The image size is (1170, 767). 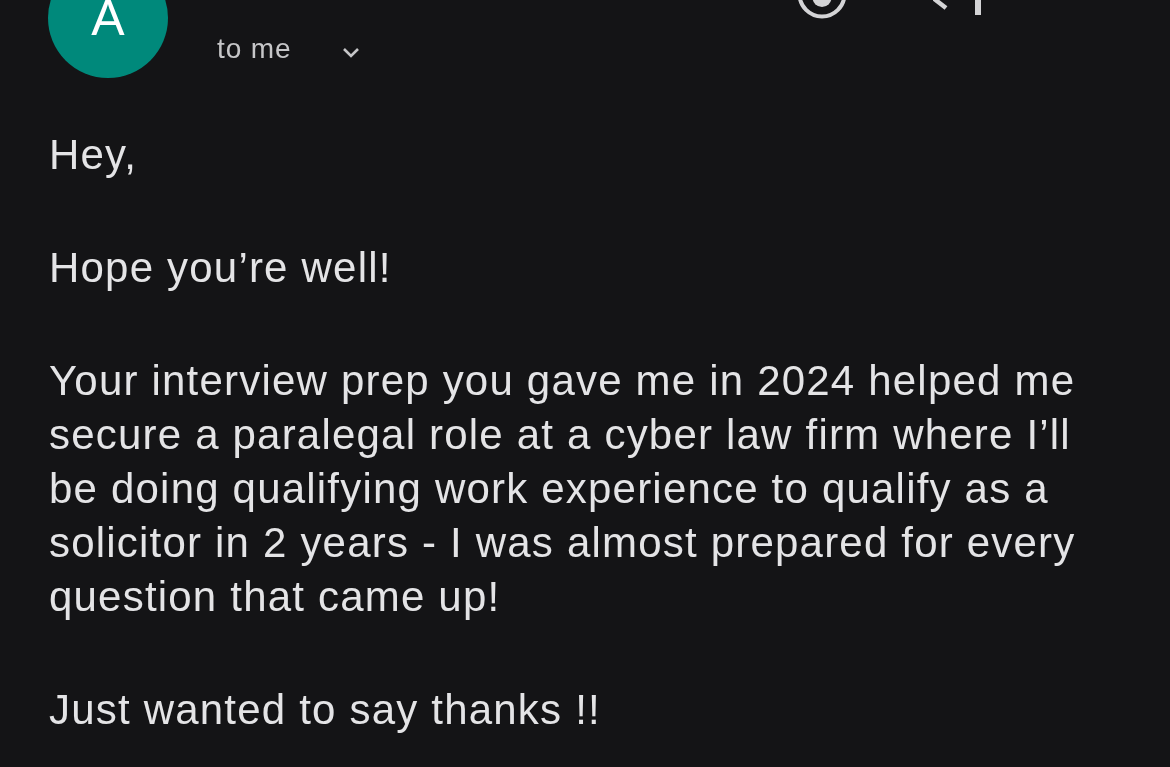 What do you see at coordinates (94, 155) in the screenshot?
I see `message-paragraph: Hey,` at bounding box center [94, 155].